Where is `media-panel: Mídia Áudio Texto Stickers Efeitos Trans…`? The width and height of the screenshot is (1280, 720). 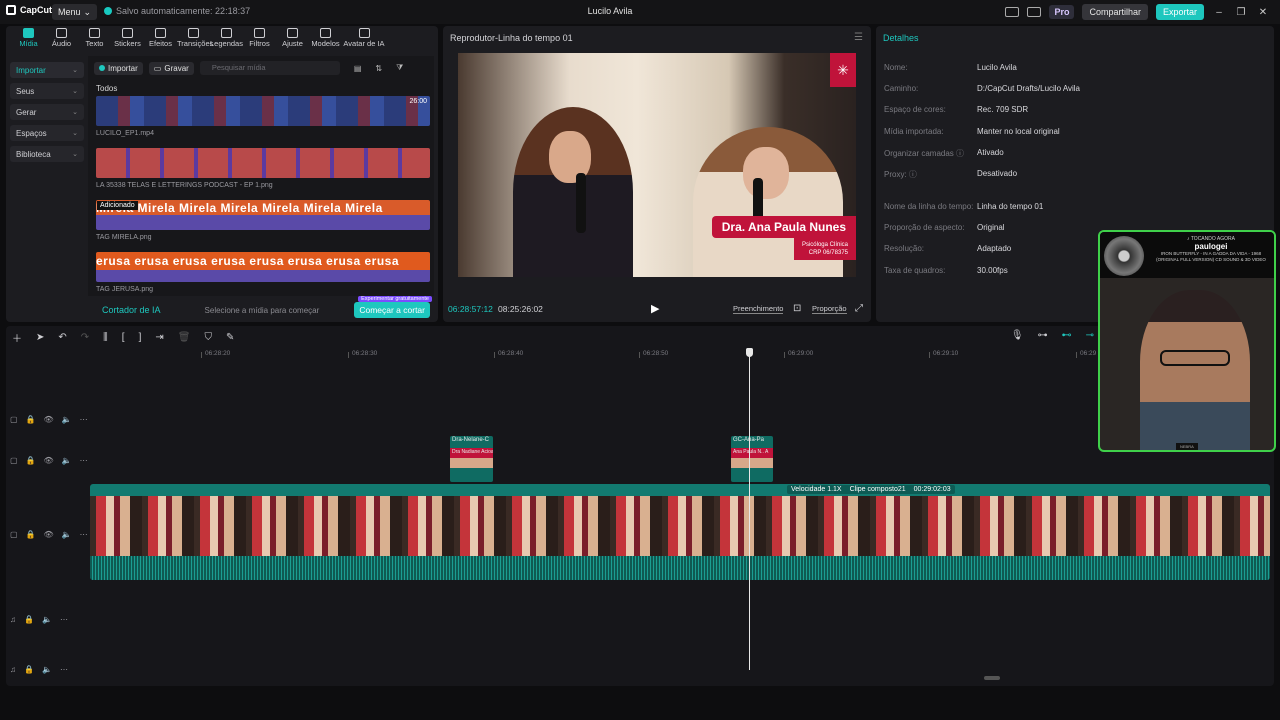
media-panel: Mídia Áudio Texto Stickers Efeitos Trans… is located at coordinates (222, 174).